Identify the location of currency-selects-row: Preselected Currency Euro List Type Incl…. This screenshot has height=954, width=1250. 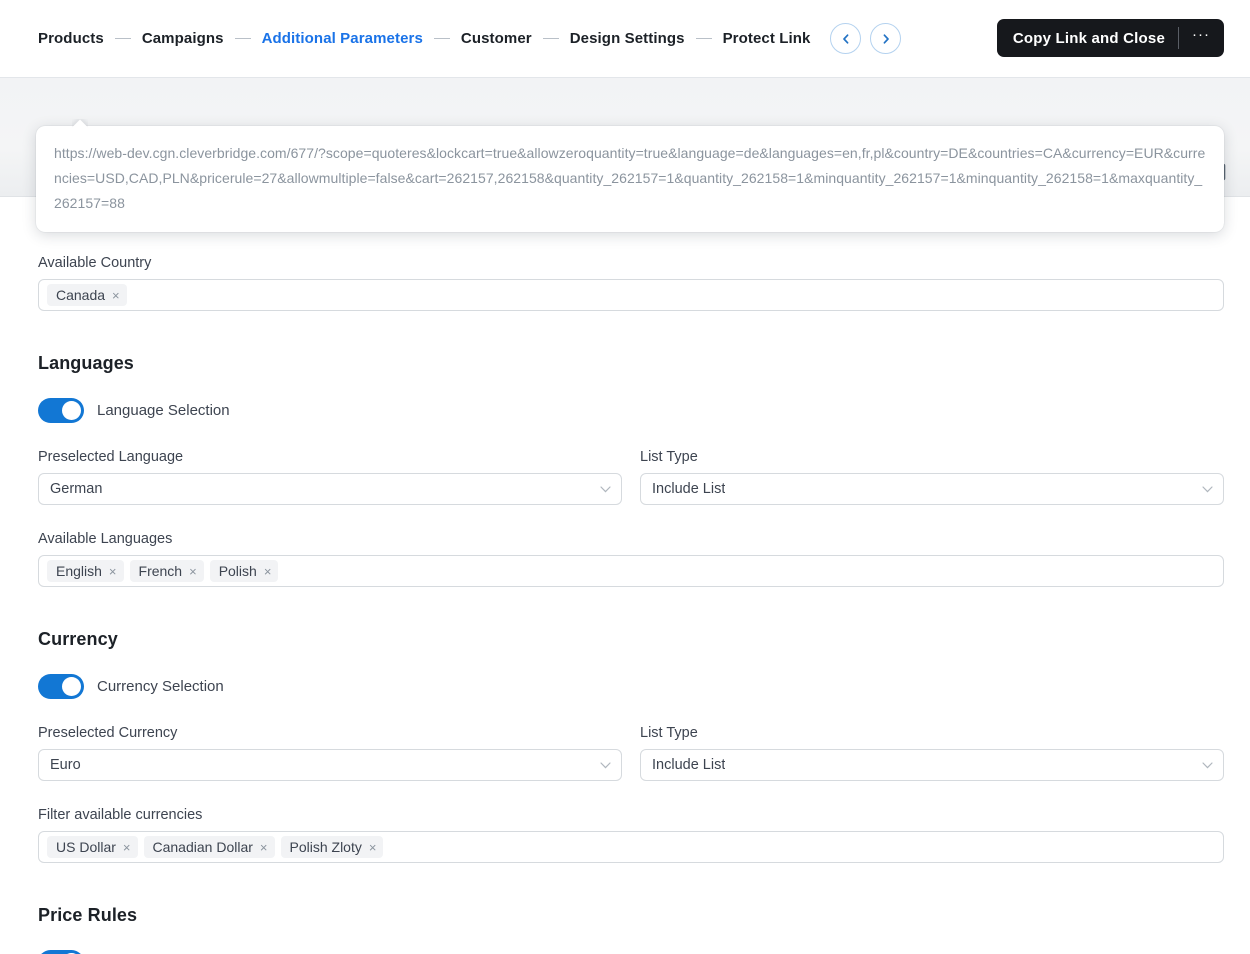
(625, 753).